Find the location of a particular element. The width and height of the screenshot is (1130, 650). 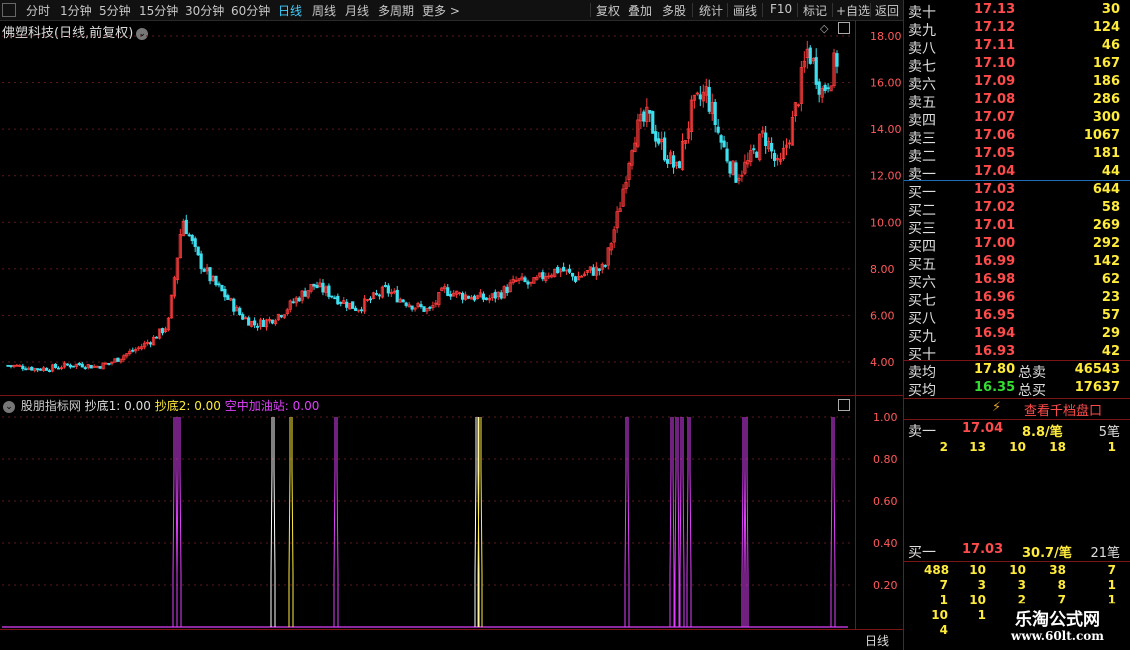

ask-price: 17.11 is located at coordinates (995, 45).